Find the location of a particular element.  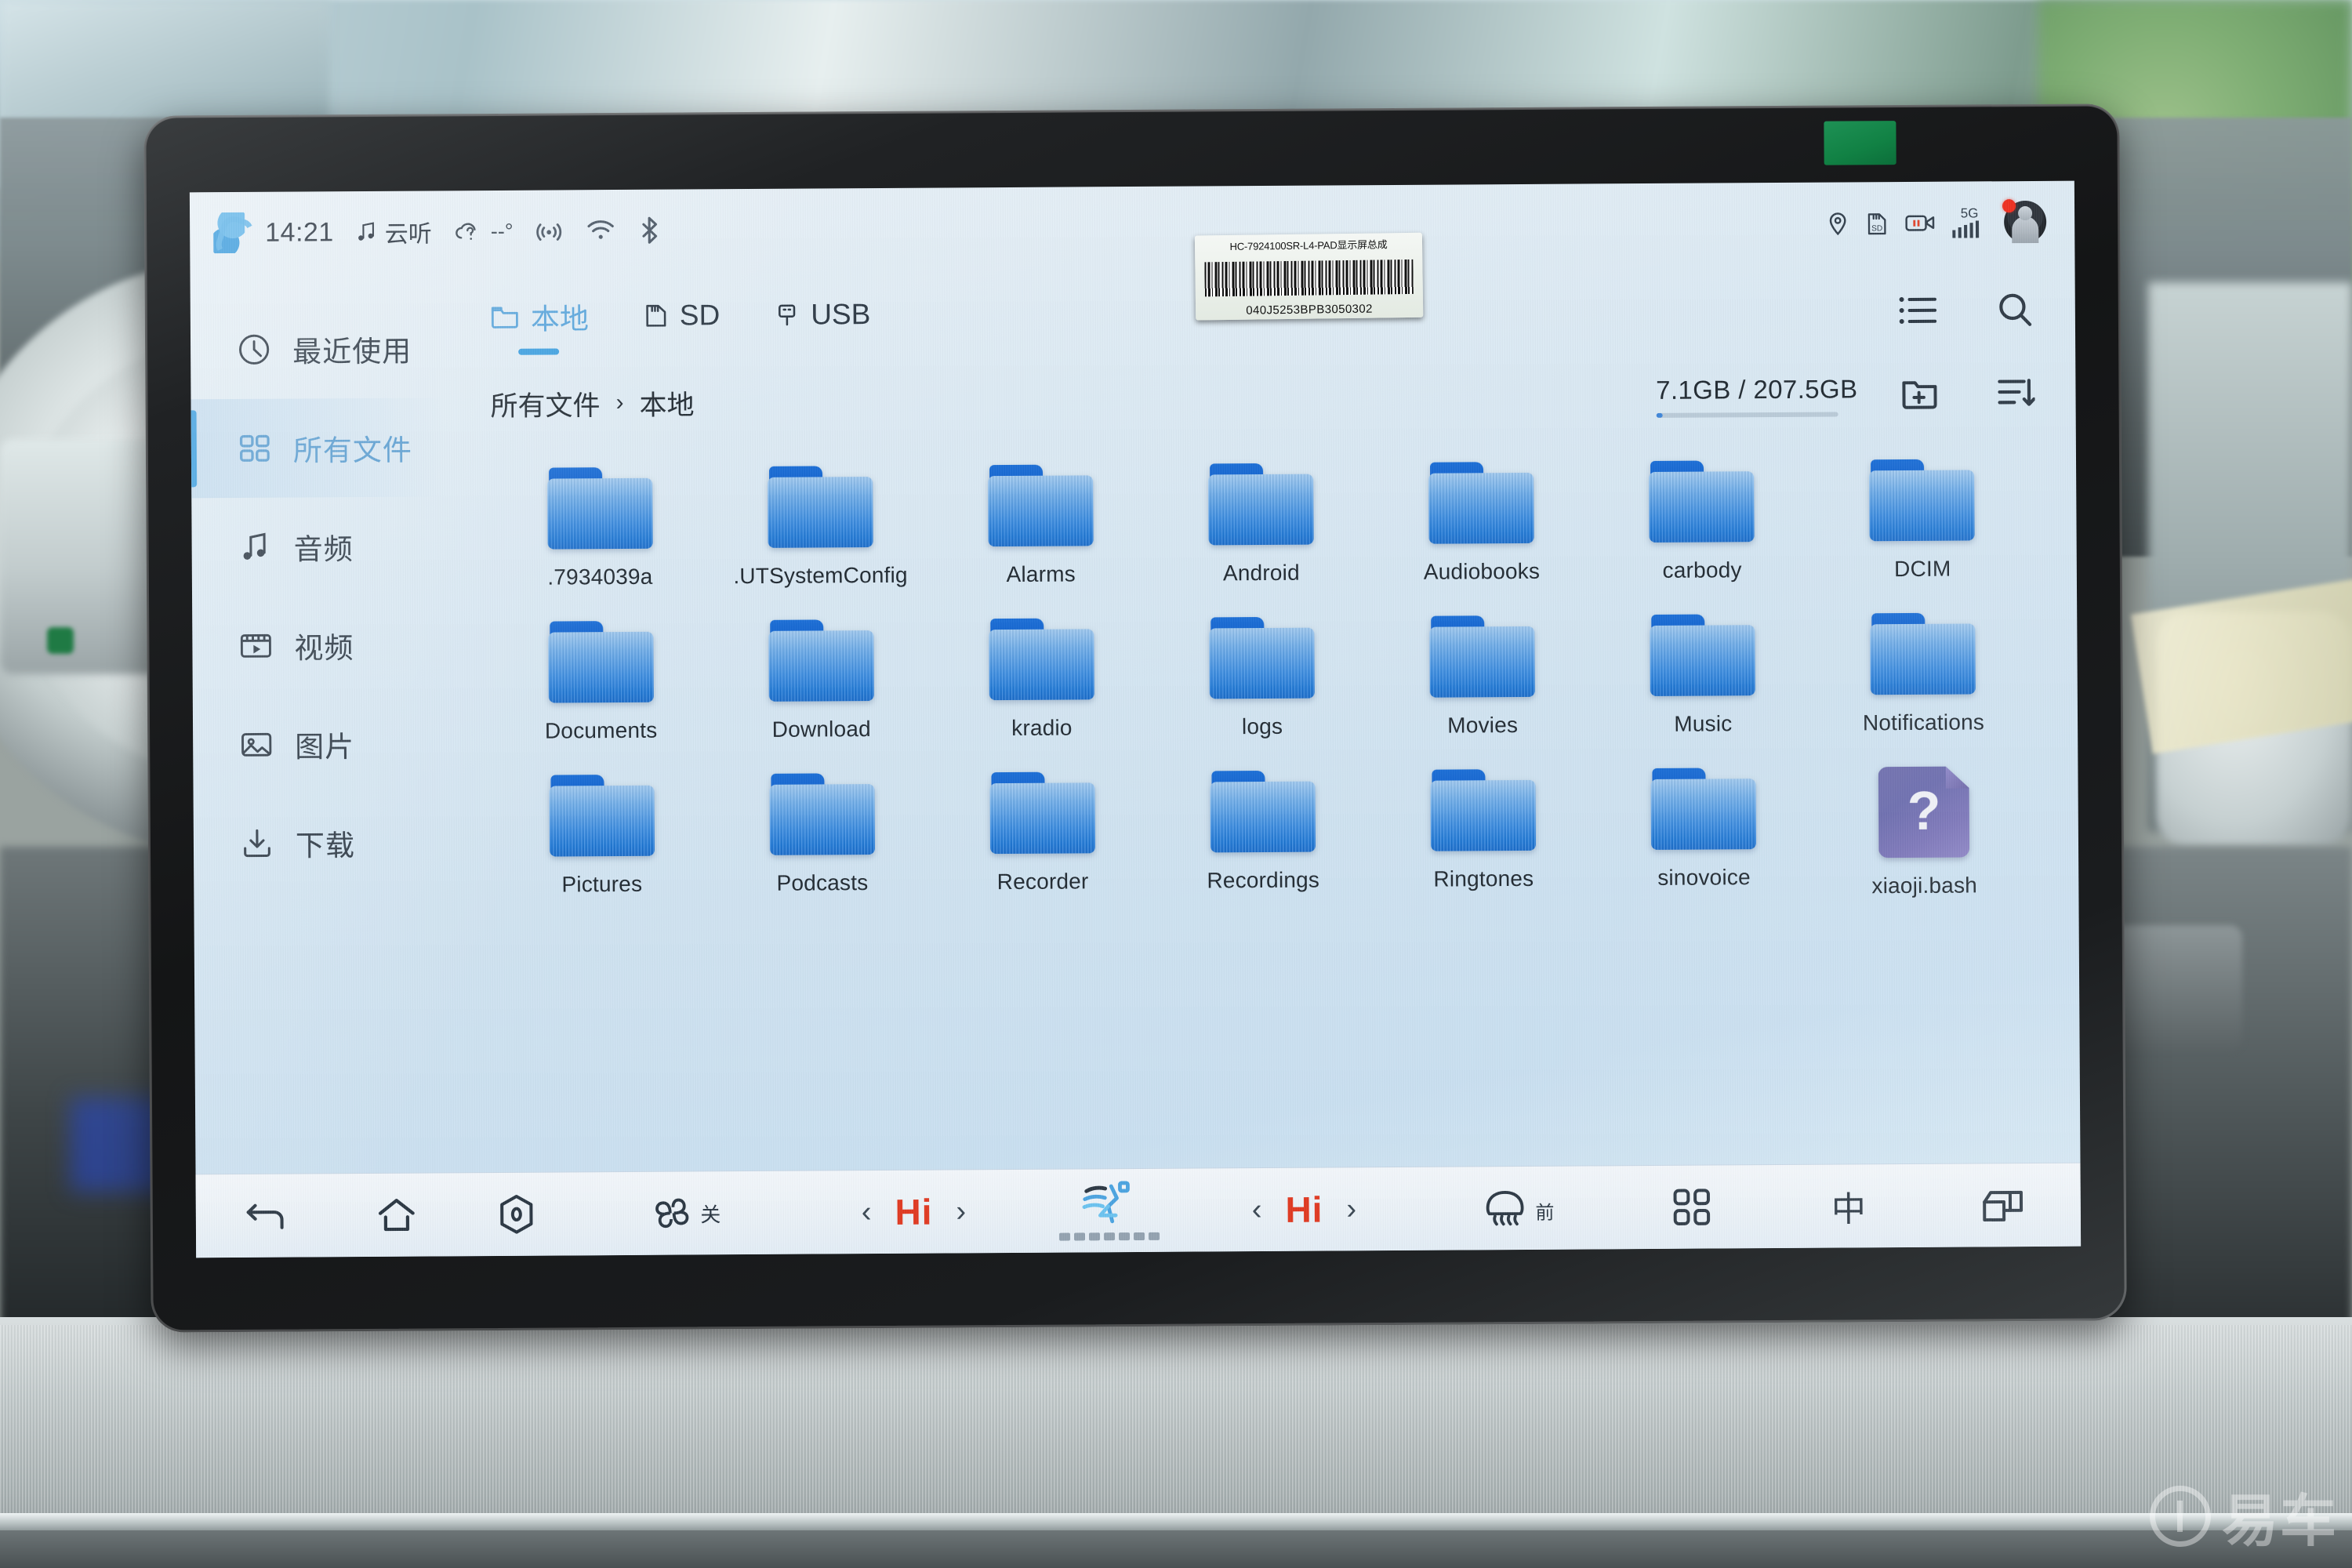

temperature-reading: --° is located at coordinates (502, 231).